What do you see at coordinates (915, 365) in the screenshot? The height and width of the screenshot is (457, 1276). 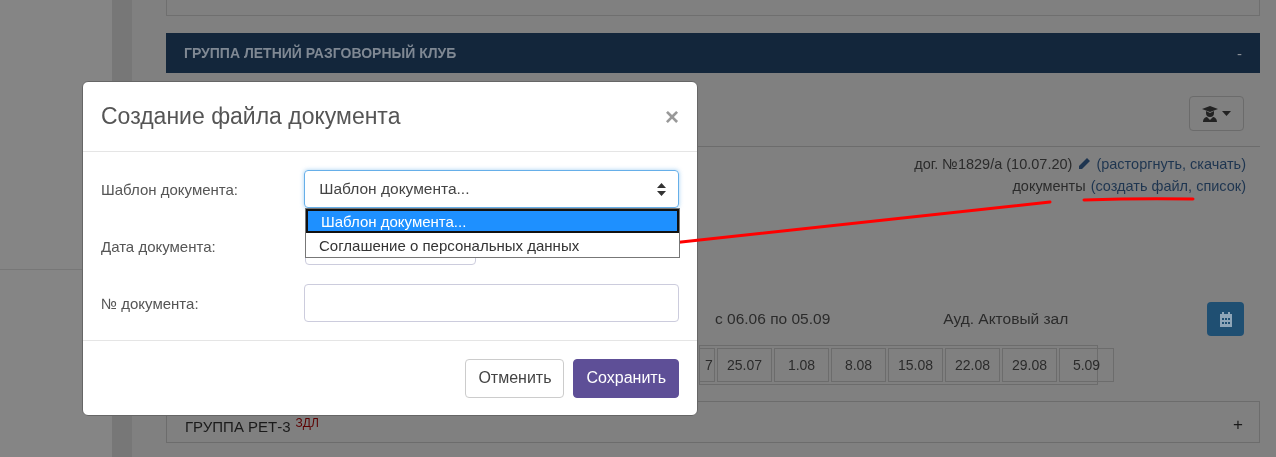 I see `date-cell: 15.08` at bounding box center [915, 365].